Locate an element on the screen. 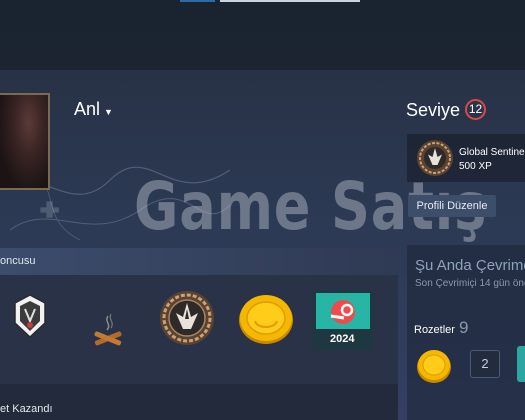  showcase-footer-text: et Kazandı is located at coordinates (26, 409).